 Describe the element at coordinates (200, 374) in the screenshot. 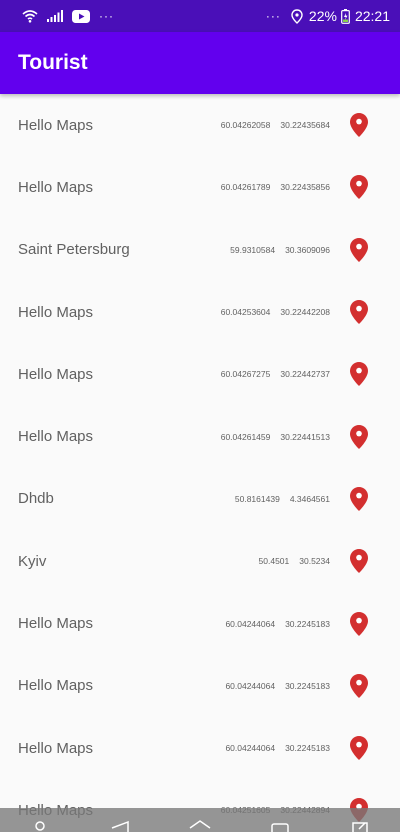

I see `list-item: Hello Maps 60.04267275 30.22442737` at that location.